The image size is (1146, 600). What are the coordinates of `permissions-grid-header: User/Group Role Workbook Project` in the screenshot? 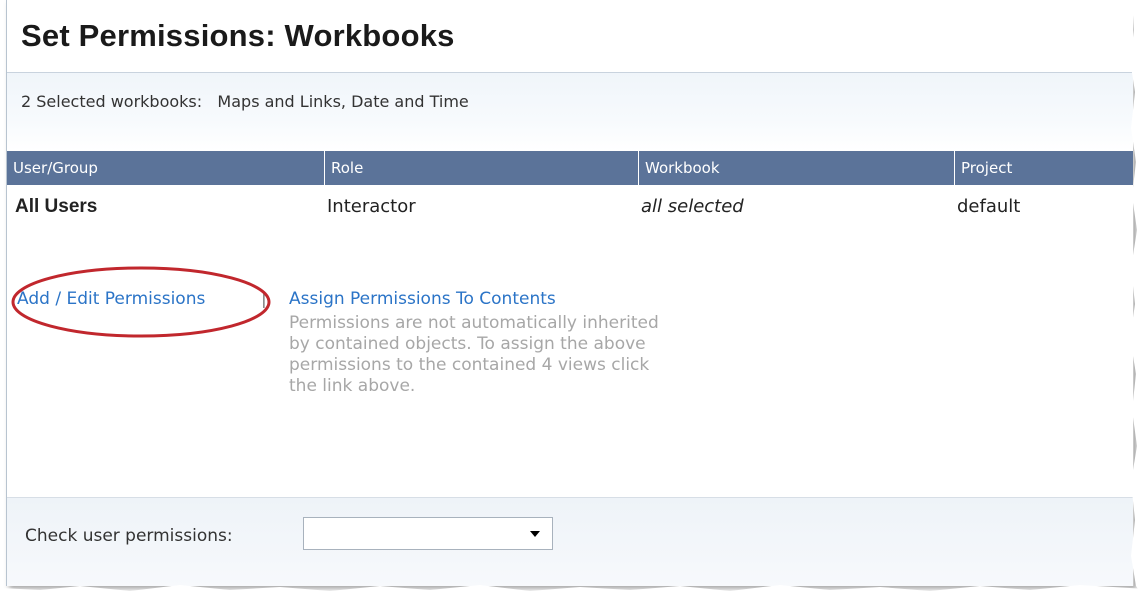 It's located at (570, 168).